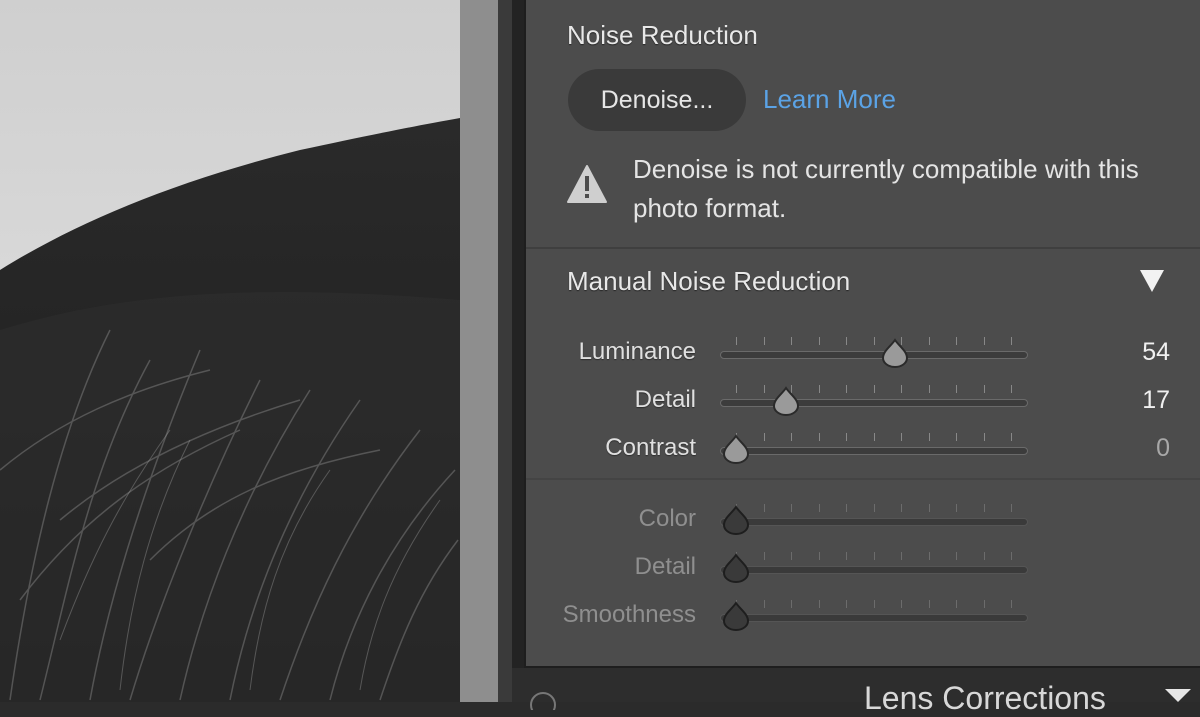  Describe the element at coordinates (650, 447) in the screenshot. I see `slider-label: Contrast` at that location.